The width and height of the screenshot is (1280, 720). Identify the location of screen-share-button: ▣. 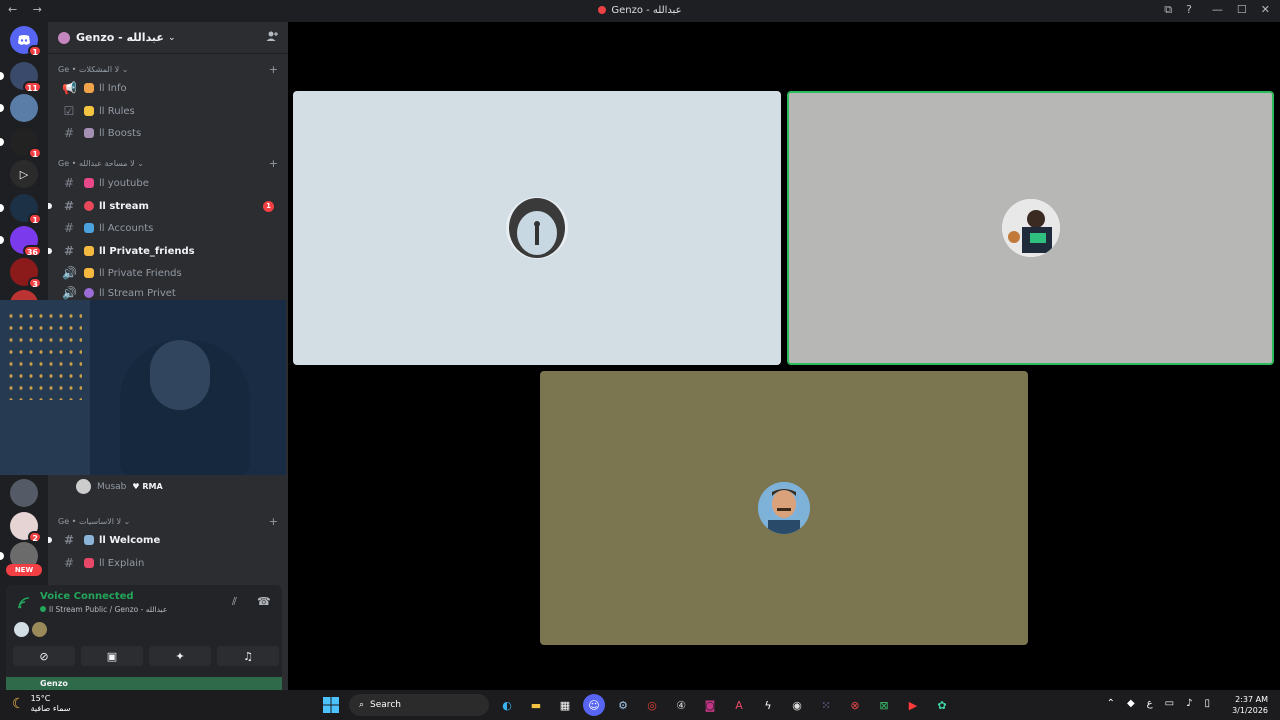
(112, 656).